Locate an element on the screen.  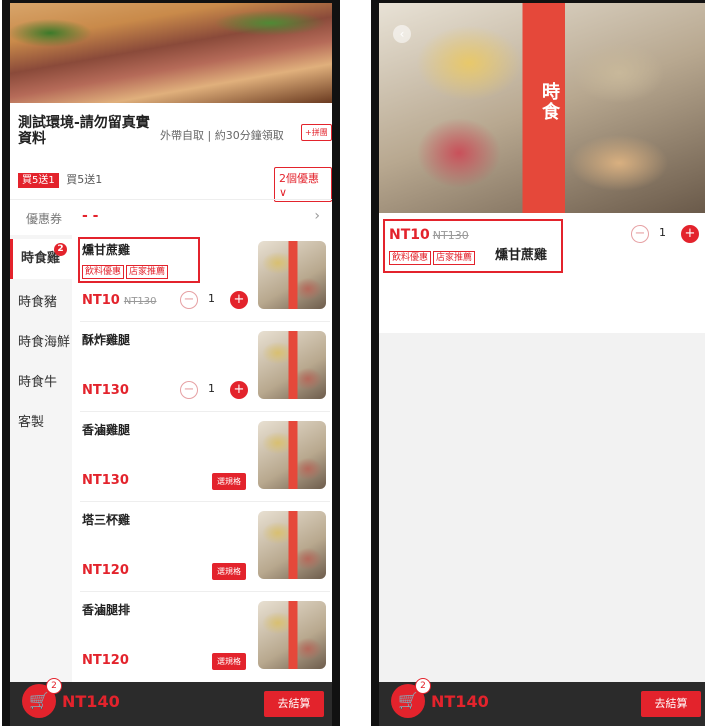
item-name: 酥炸雞腿 is located at coordinates (106, 340).